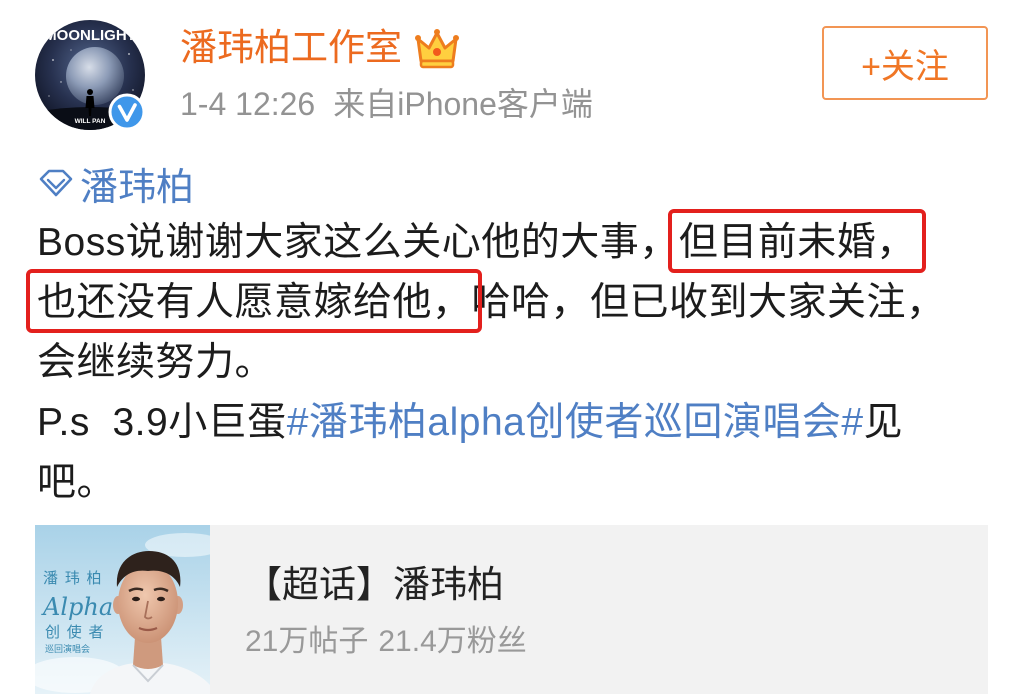  I want to click on source-client-link: iPhone客户端, so click(495, 104).